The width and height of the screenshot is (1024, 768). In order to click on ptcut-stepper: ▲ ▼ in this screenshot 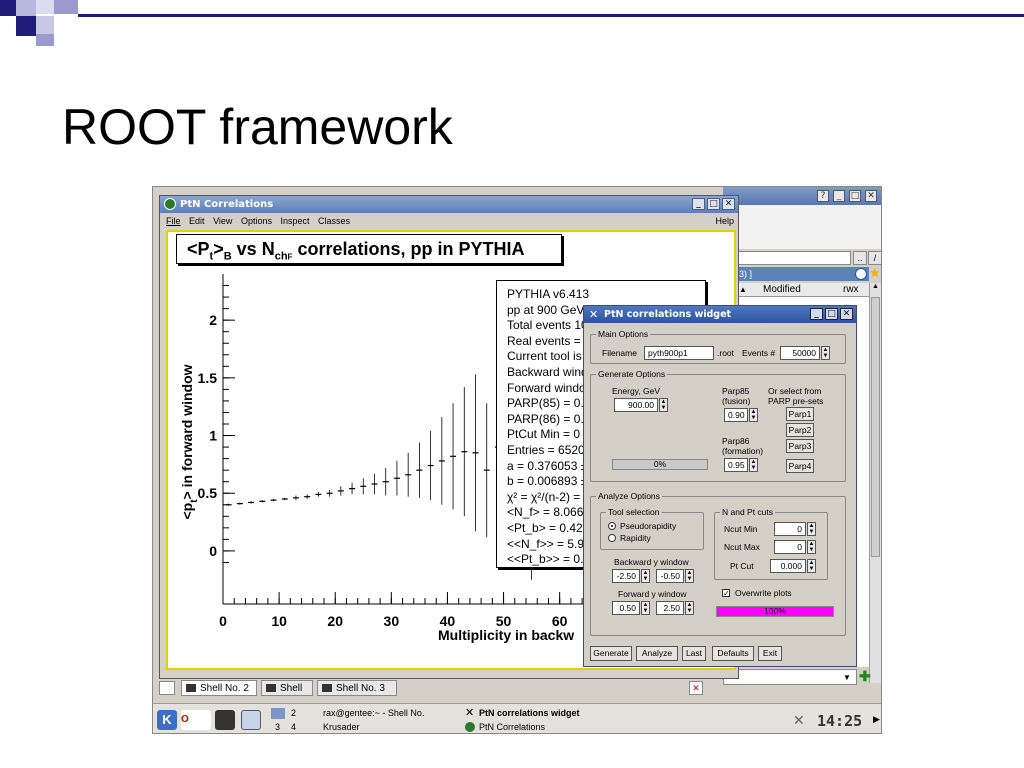, I will do `click(811, 566)`.